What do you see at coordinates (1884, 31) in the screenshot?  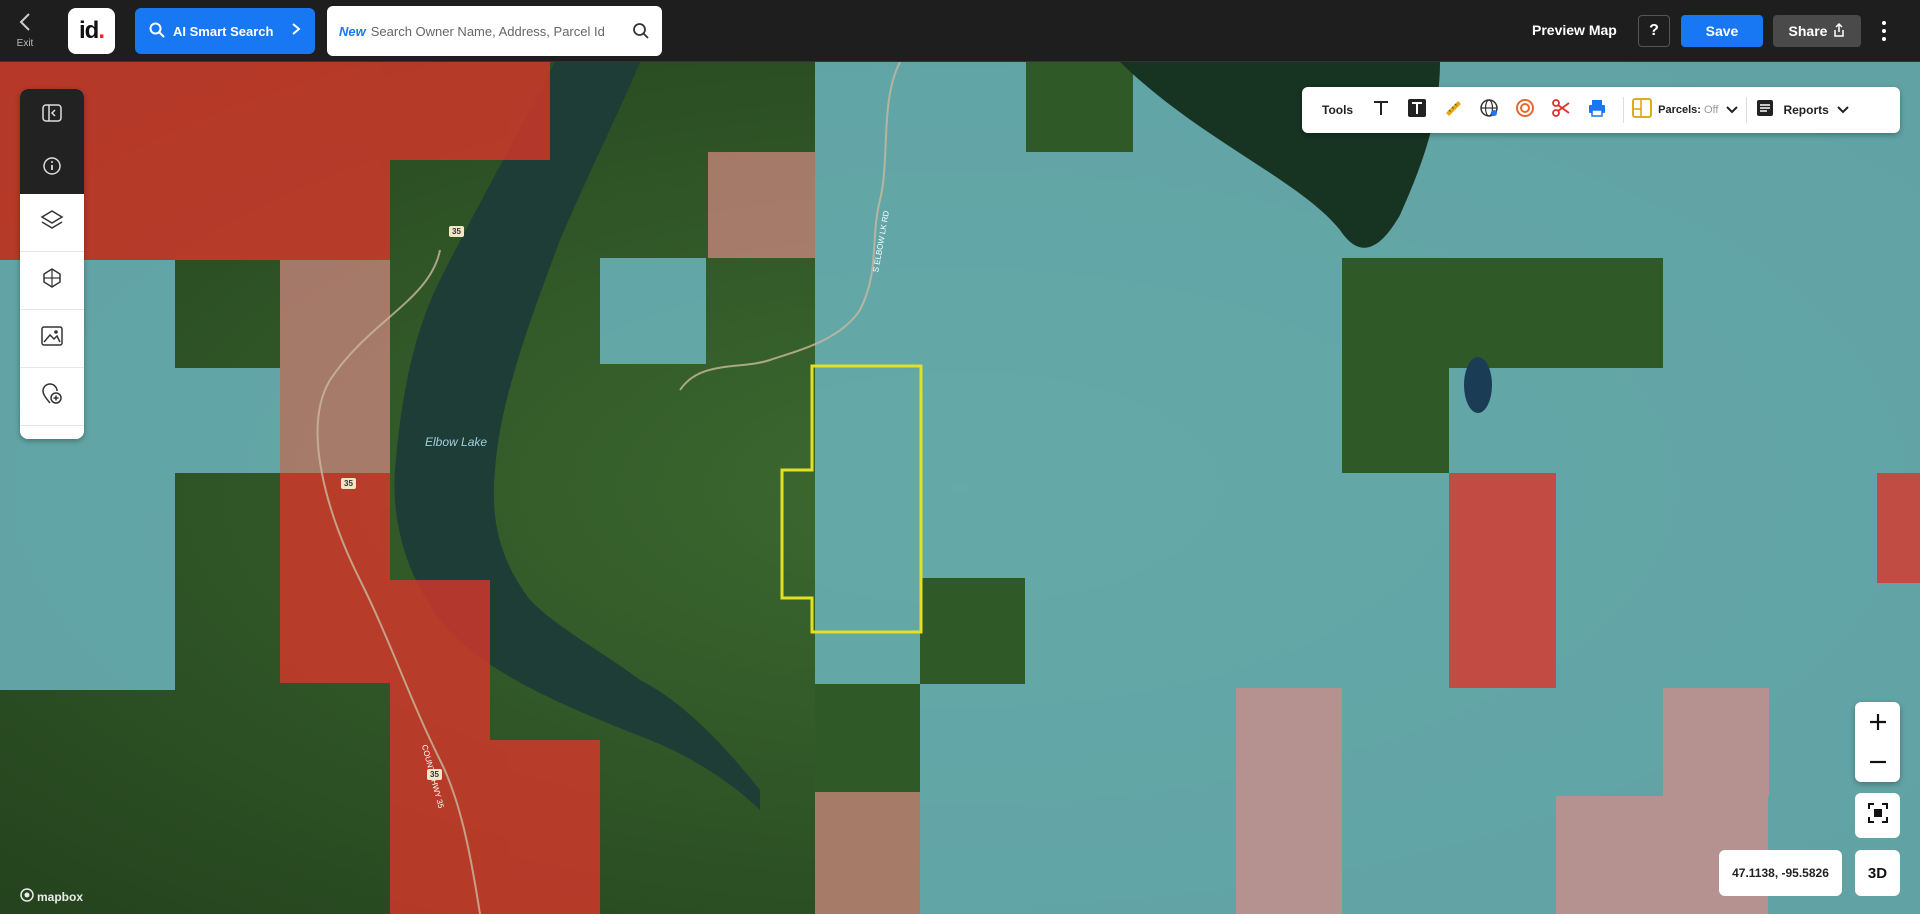 I see `more-menu-icon` at bounding box center [1884, 31].